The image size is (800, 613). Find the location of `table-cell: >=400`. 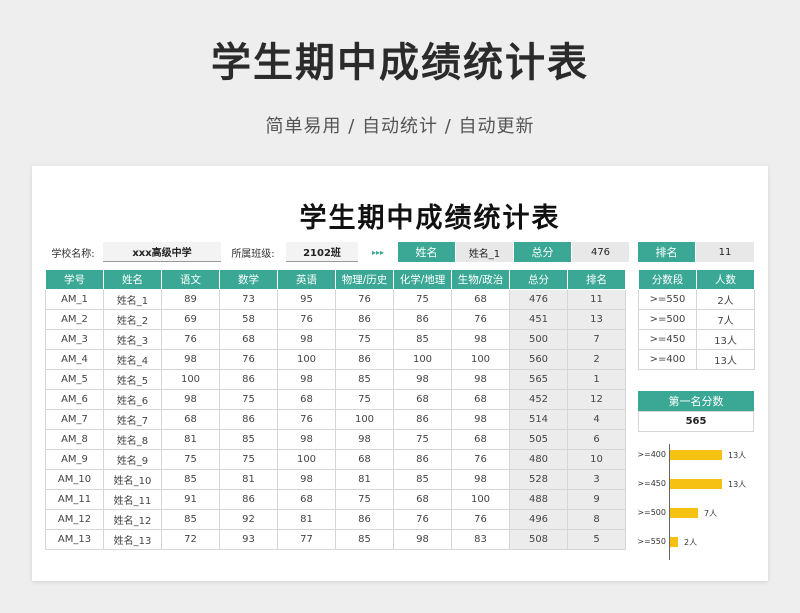

table-cell: >=400 is located at coordinates (667, 359).